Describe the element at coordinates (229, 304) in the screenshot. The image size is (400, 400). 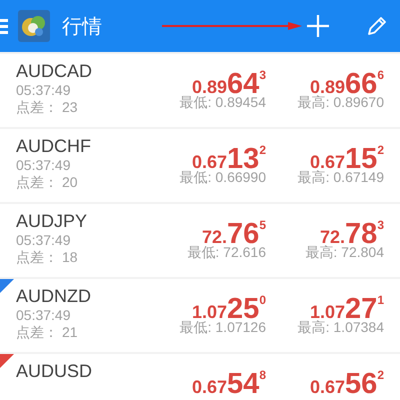
I see `bid-price: 1.0725$^{0}$` at that location.